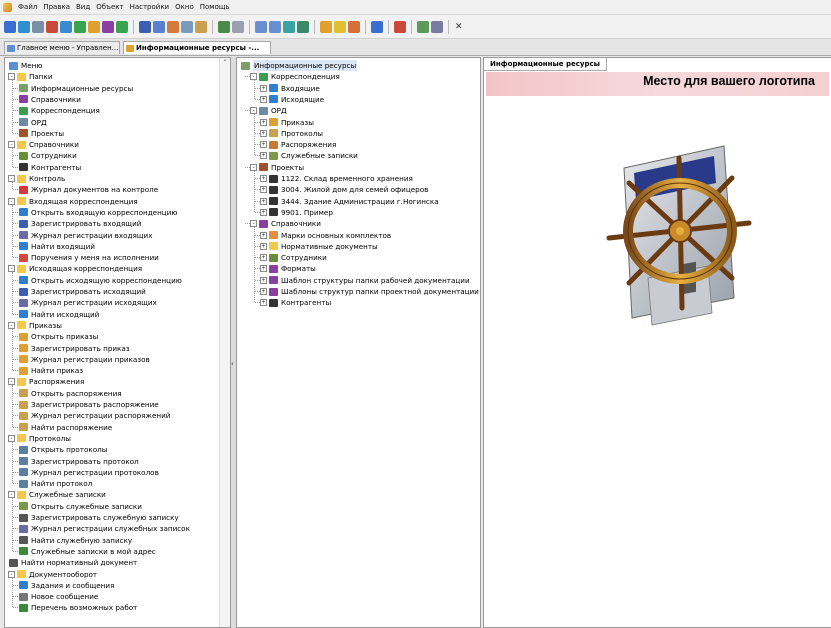 The width and height of the screenshot is (831, 628). I want to click on menu-tree-item: - Протоколы, so click(117, 438).